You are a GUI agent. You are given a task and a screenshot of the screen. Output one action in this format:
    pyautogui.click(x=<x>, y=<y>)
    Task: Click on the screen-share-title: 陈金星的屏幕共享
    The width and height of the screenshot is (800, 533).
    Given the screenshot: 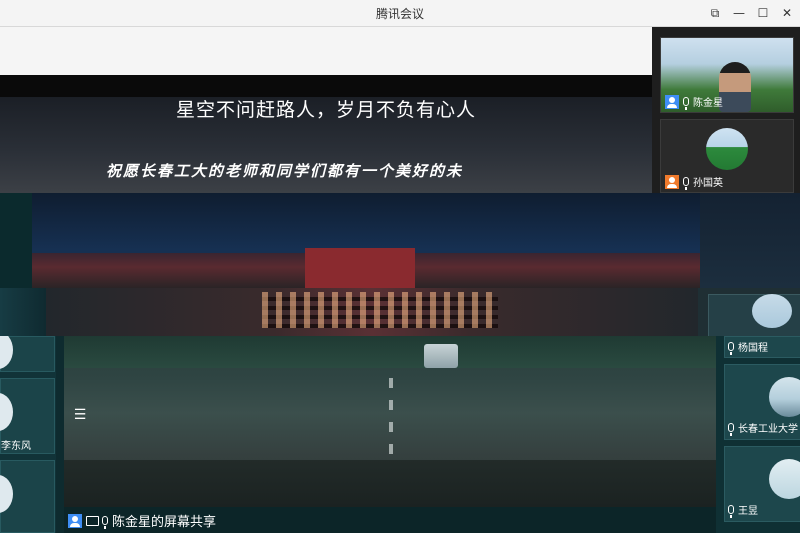 What is the action you would take?
    pyautogui.click(x=164, y=522)
    